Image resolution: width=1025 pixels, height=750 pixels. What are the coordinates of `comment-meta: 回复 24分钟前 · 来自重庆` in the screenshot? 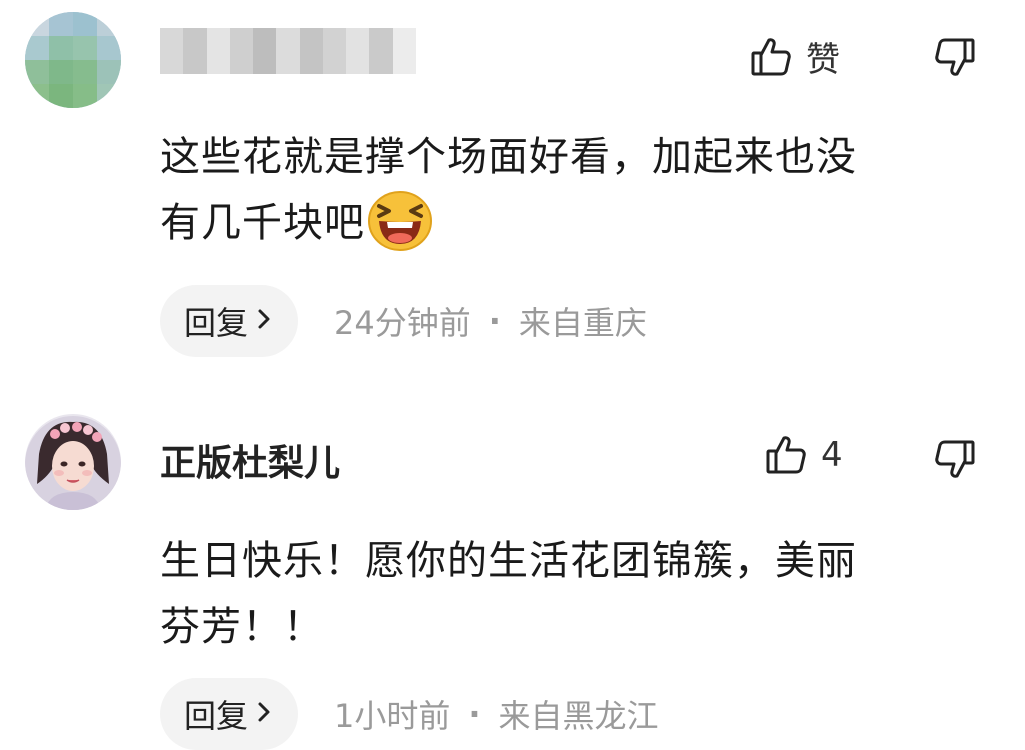 It's located at (403, 321).